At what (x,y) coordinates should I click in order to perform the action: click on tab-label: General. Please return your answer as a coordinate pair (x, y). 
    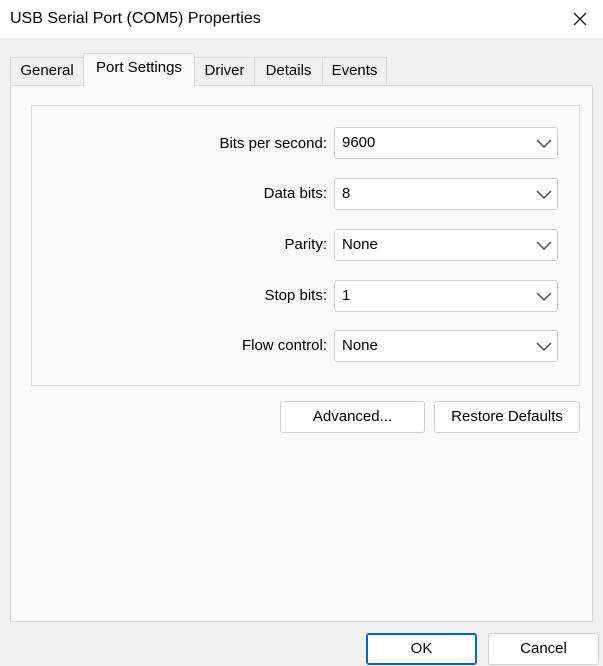
    Looking at the image, I should click on (47, 70).